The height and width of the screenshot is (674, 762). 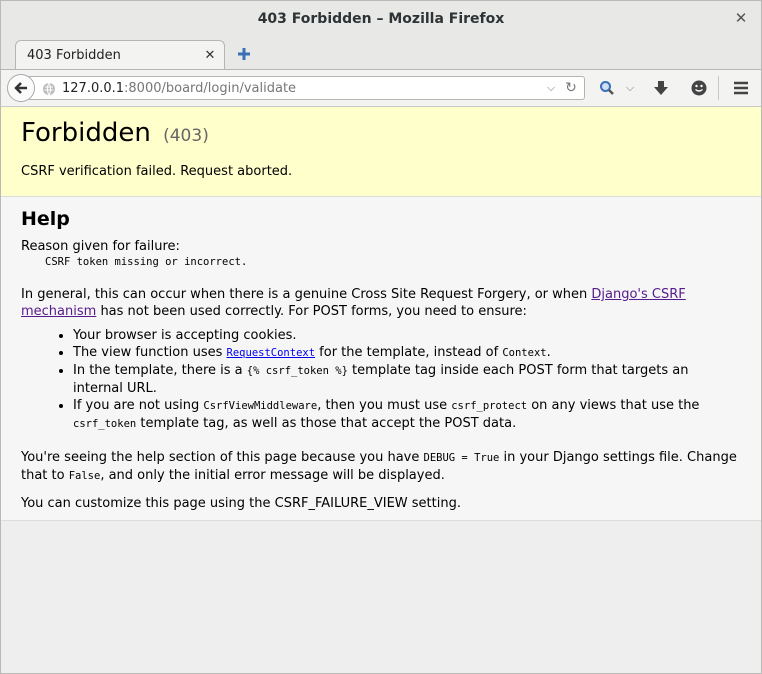 I want to click on back-button, so click(x=21, y=88).